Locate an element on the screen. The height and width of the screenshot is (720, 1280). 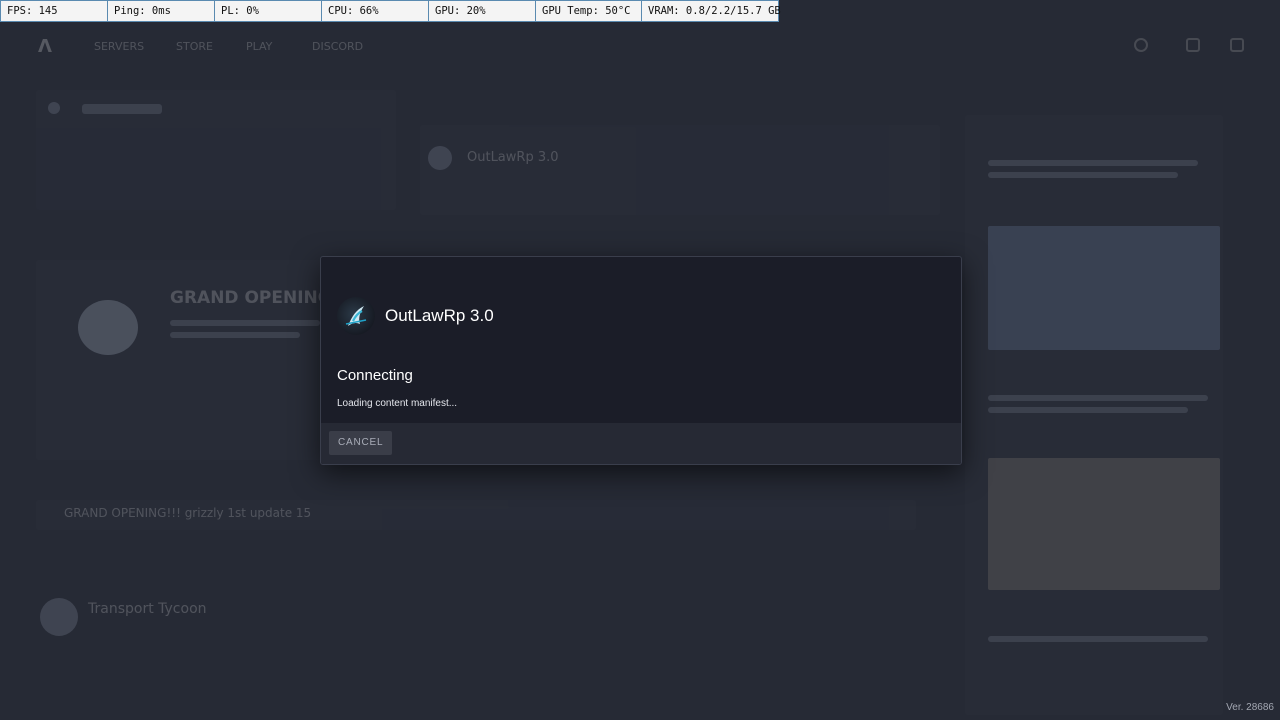
dialog-header: OutLawRp 3.0 is located at coordinates (415, 316).